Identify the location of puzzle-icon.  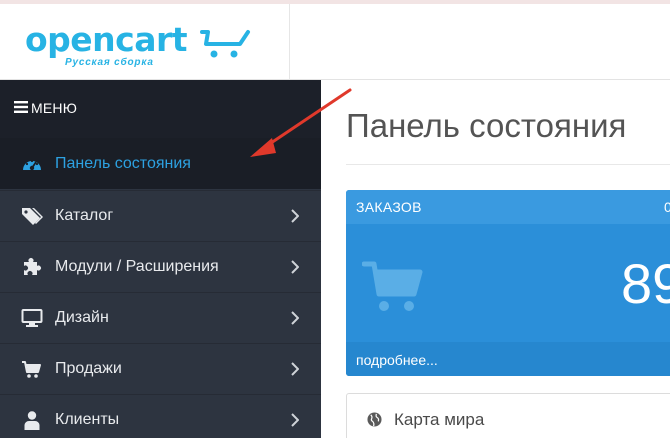
(32, 266).